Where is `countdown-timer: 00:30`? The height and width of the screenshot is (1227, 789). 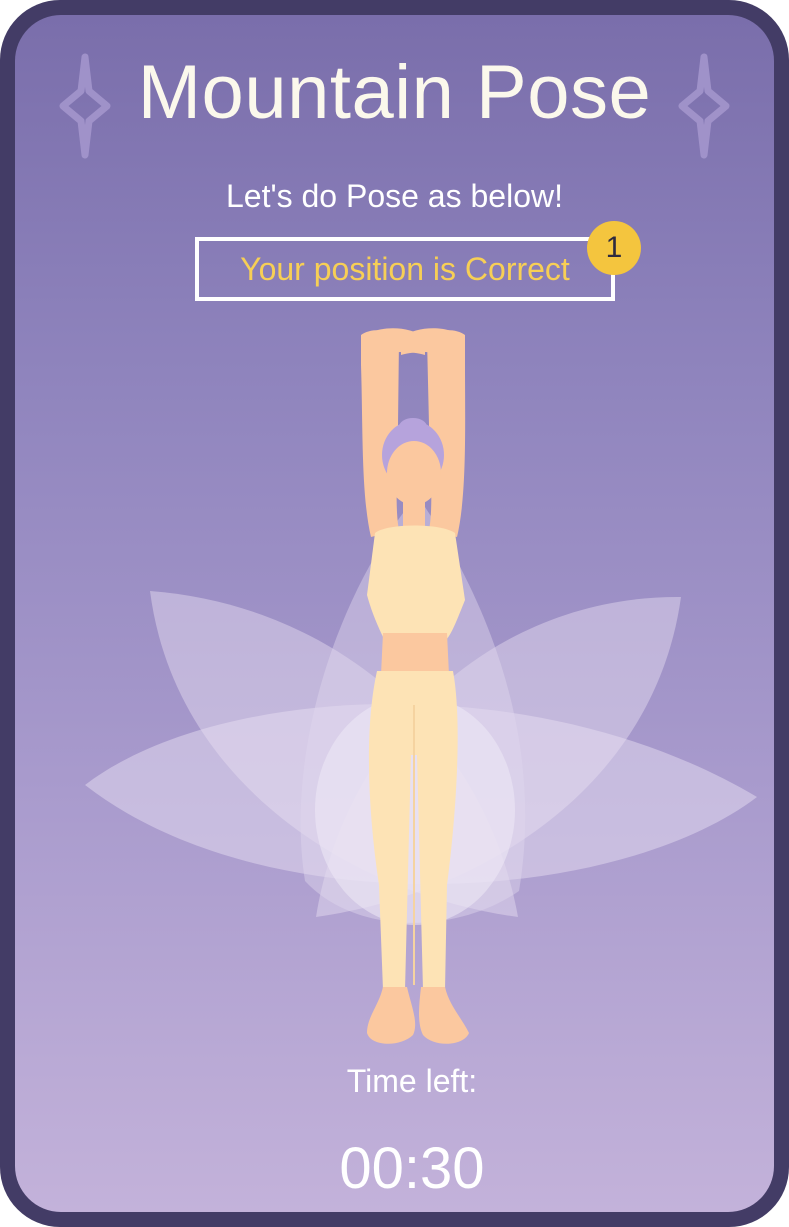 countdown-timer: 00:30 is located at coordinates (412, 1168).